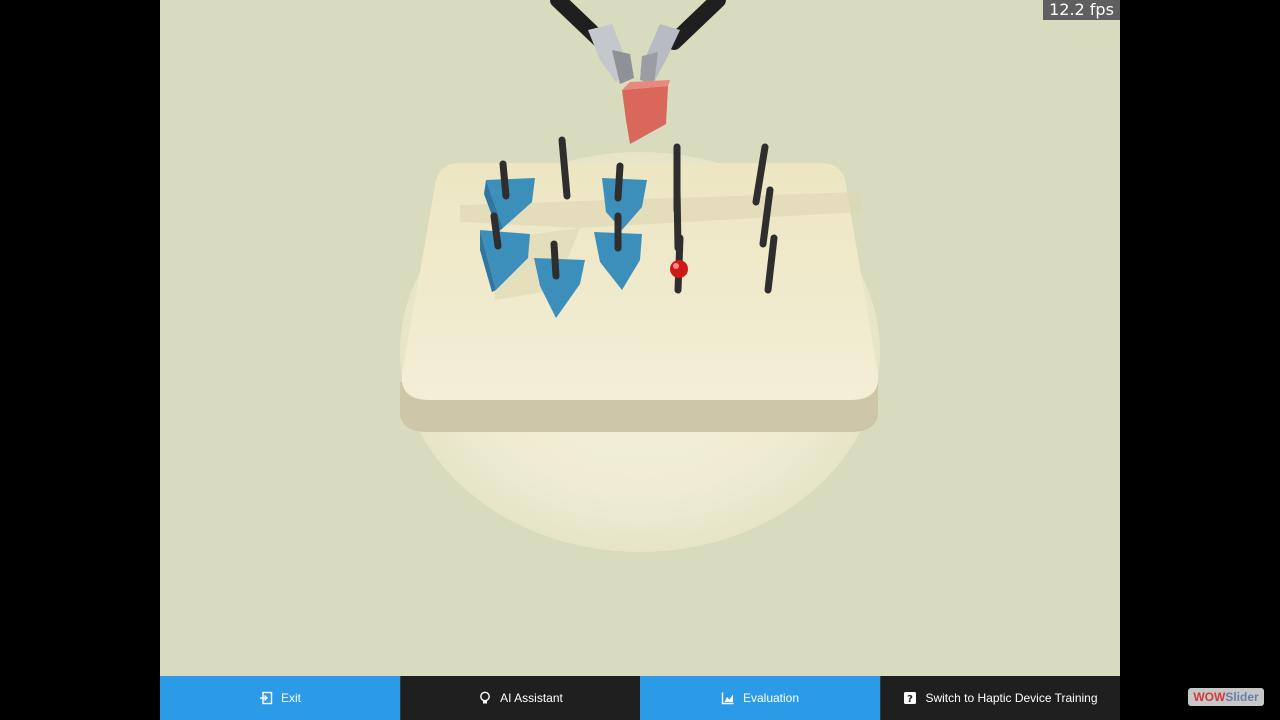 The width and height of the screenshot is (1280, 720). What do you see at coordinates (564, 168) in the screenshot?
I see `peg` at bounding box center [564, 168].